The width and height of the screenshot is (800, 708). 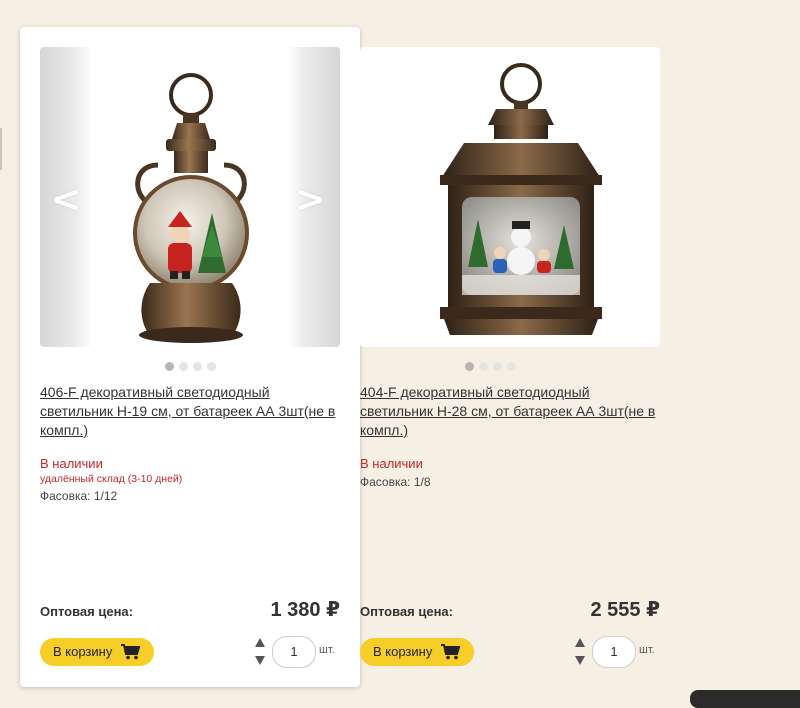 What do you see at coordinates (745, 699) in the screenshot?
I see `corner-overlay` at bounding box center [745, 699].